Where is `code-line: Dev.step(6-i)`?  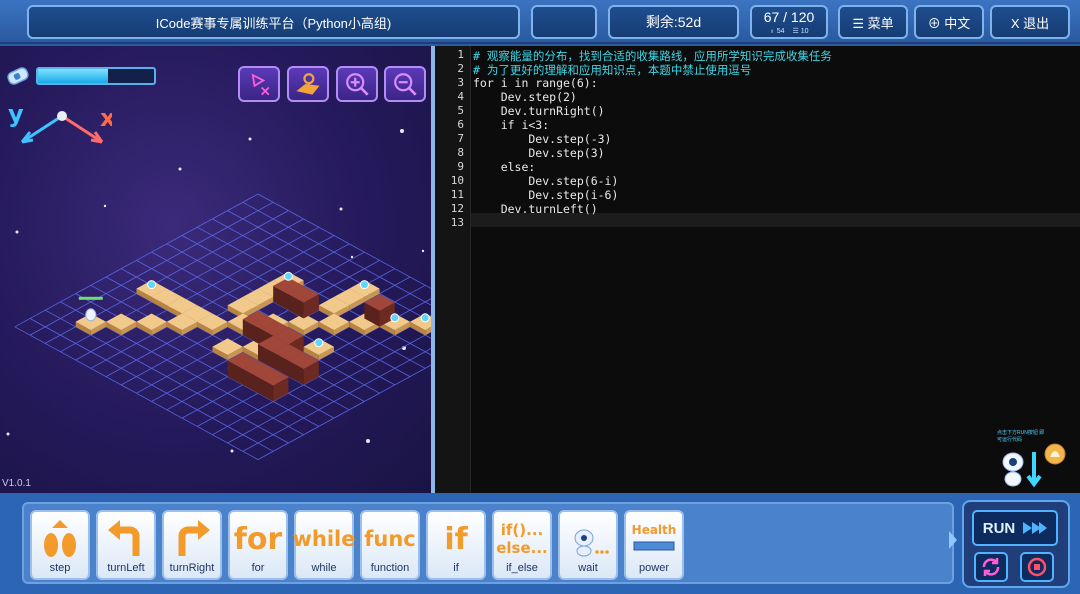
code-line: Dev.step(6-i) is located at coordinates (545, 181).